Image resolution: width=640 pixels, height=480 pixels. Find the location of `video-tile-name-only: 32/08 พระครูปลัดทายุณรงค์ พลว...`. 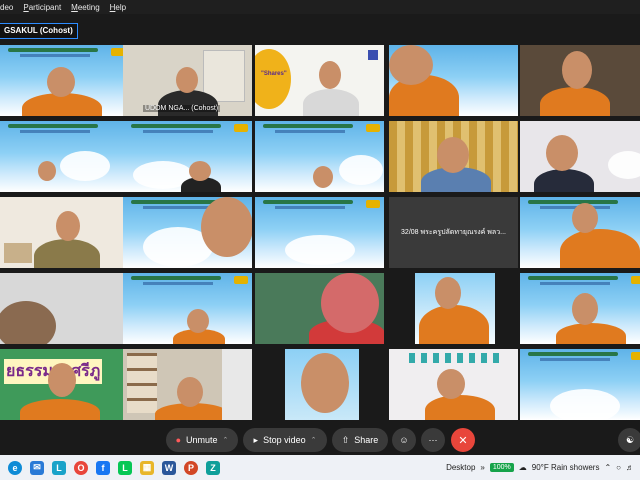

video-tile-name-only: 32/08 พระครูปลัดทายุณรงค์ พลว... is located at coordinates (453, 232).